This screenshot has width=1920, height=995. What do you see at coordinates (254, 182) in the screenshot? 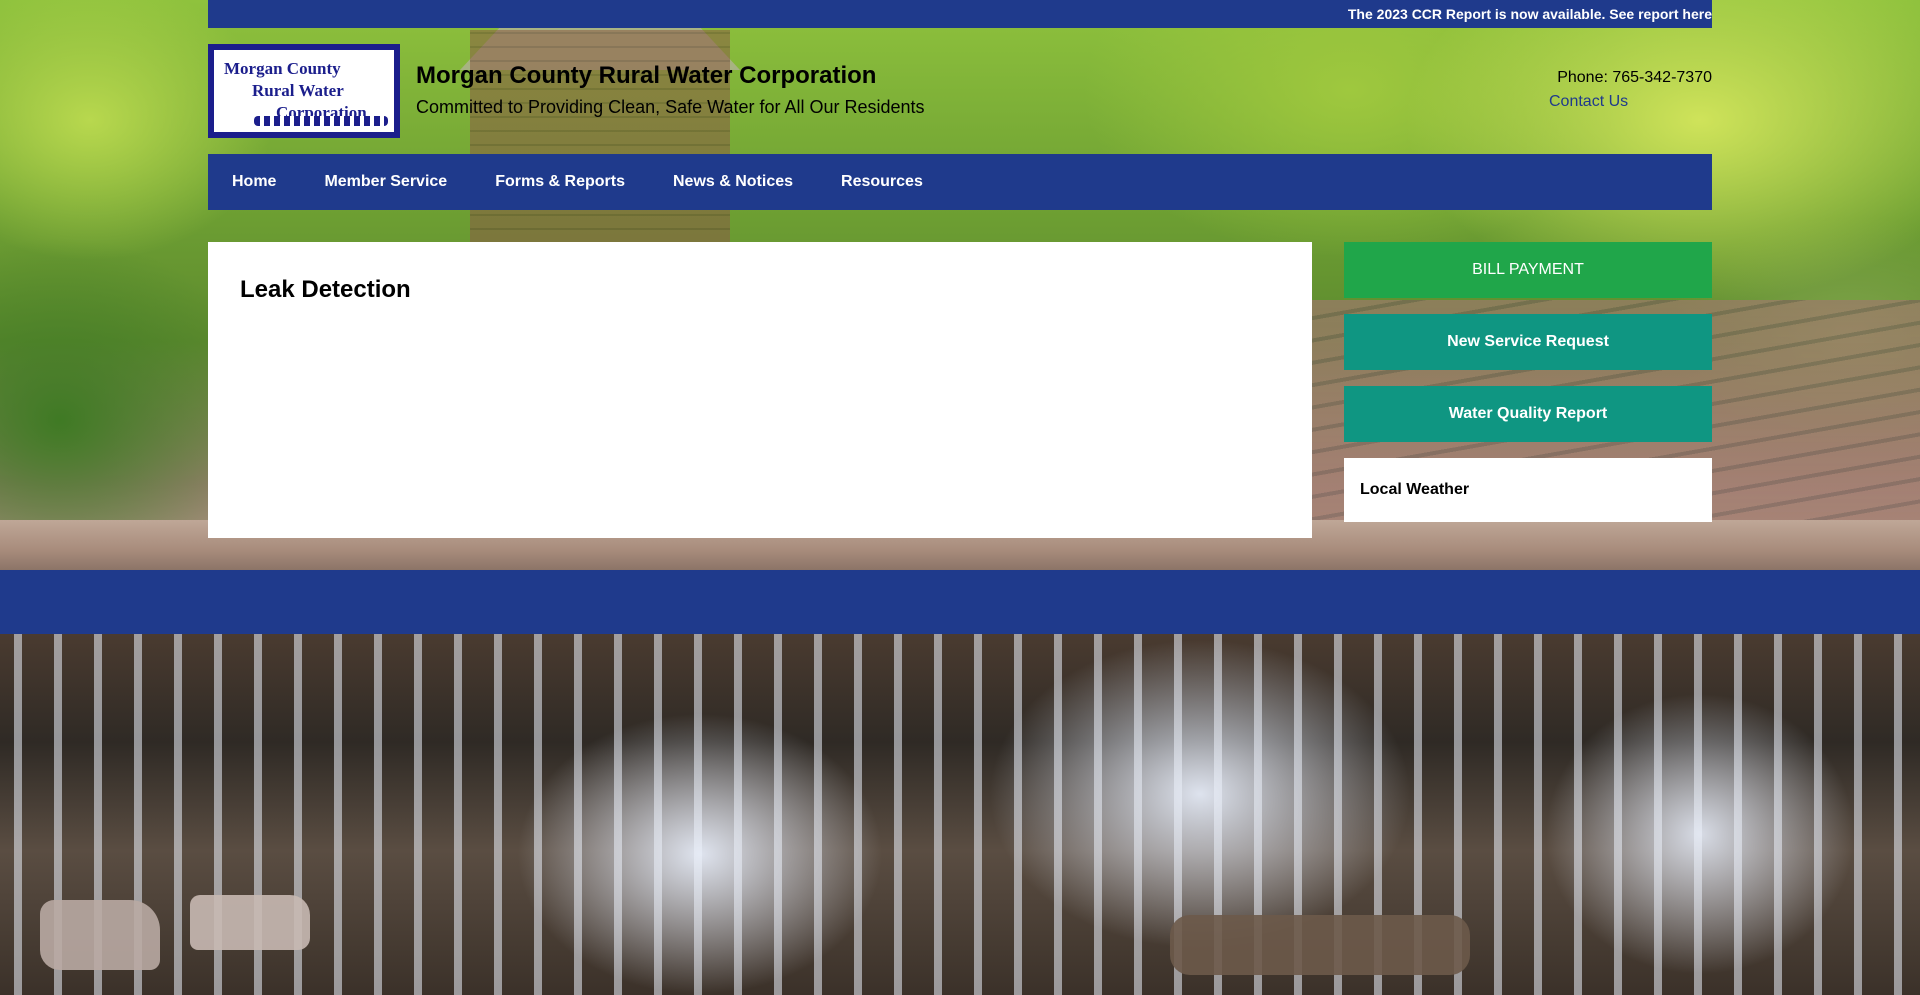
I see `nav-item-home: Home` at bounding box center [254, 182].